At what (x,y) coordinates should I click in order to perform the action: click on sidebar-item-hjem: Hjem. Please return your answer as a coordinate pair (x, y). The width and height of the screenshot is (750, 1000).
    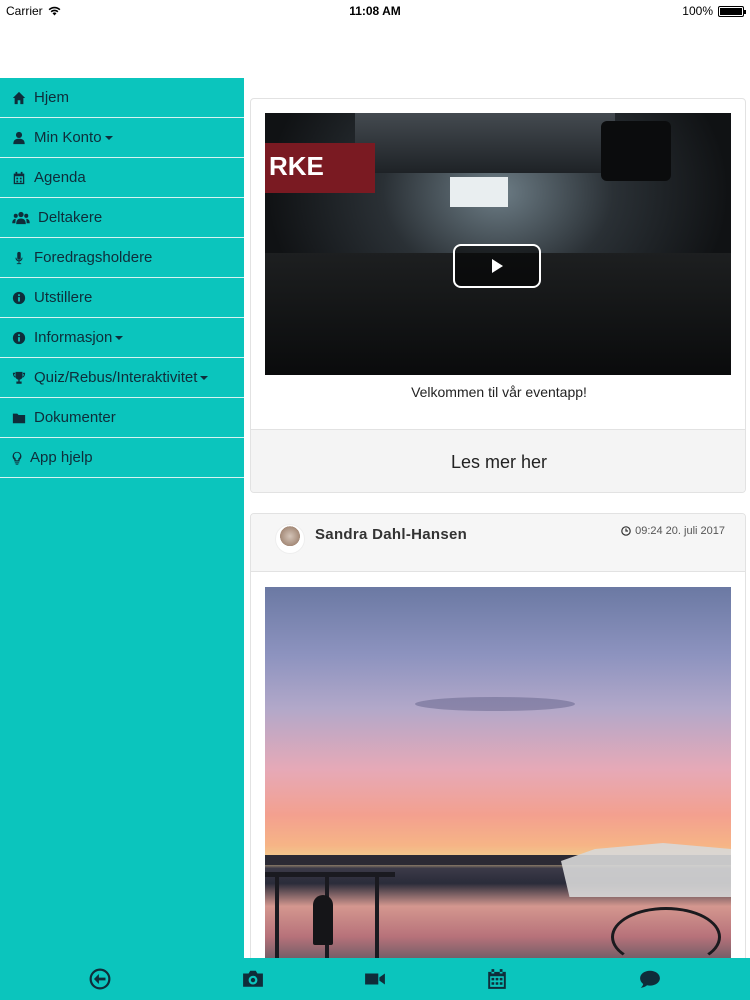
    Looking at the image, I should click on (122, 98).